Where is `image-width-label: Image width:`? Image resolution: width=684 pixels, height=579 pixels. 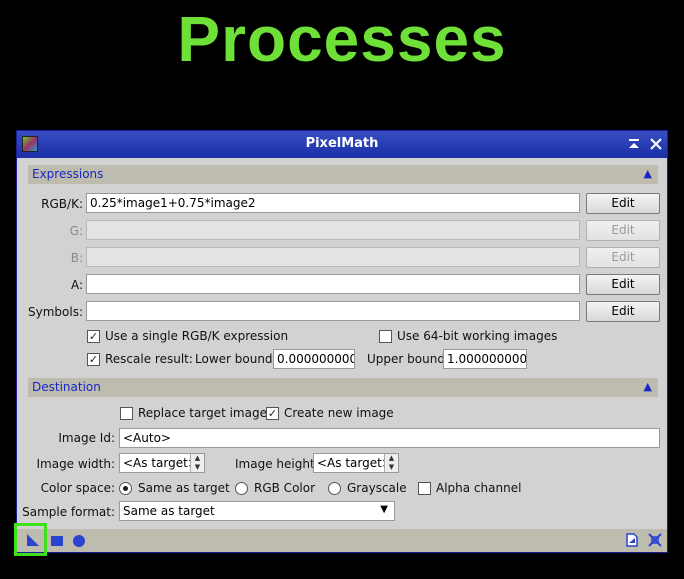 image-width-label: Image width: is located at coordinates (75, 464).